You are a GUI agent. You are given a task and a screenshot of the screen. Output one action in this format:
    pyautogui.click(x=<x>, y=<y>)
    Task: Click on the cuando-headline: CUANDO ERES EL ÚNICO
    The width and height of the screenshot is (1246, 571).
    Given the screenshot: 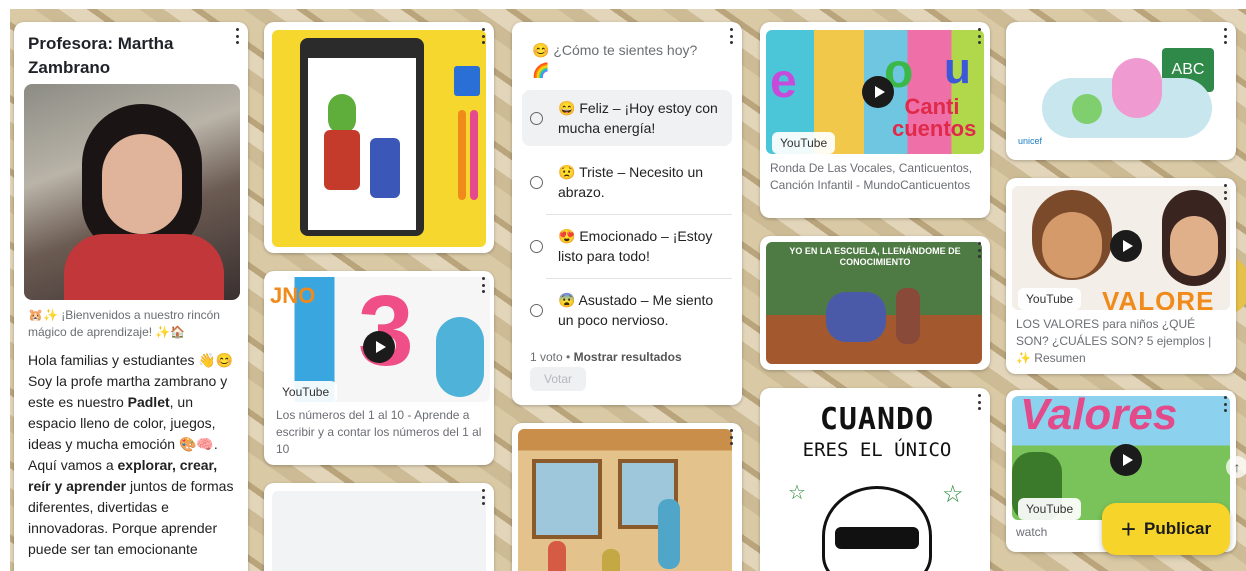 What is the action you would take?
    pyautogui.click(x=877, y=431)
    